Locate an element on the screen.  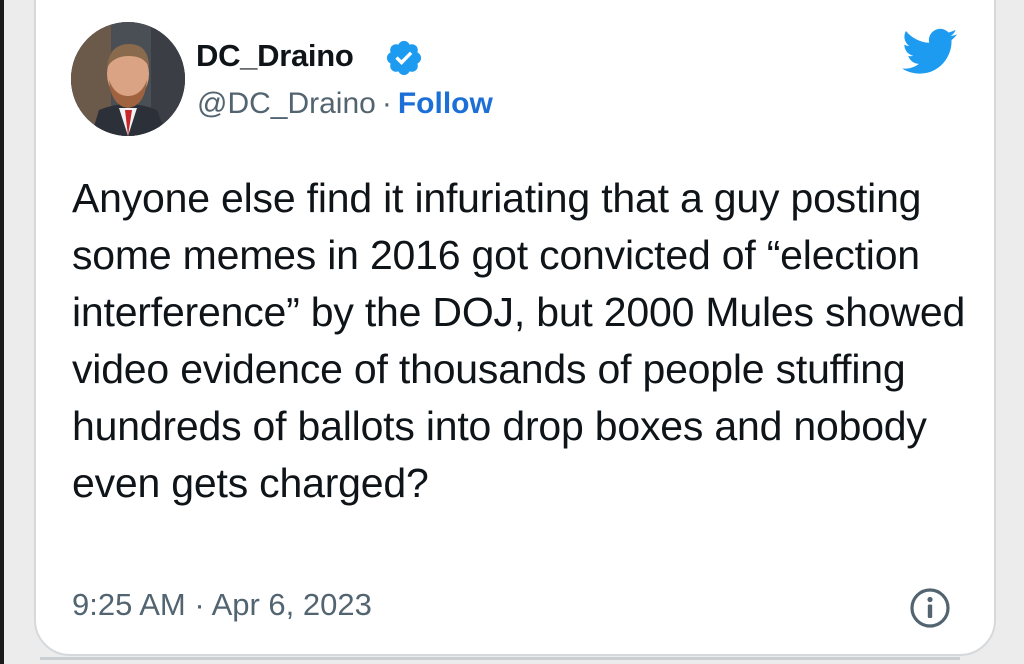
divider is located at coordinates (500, 658).